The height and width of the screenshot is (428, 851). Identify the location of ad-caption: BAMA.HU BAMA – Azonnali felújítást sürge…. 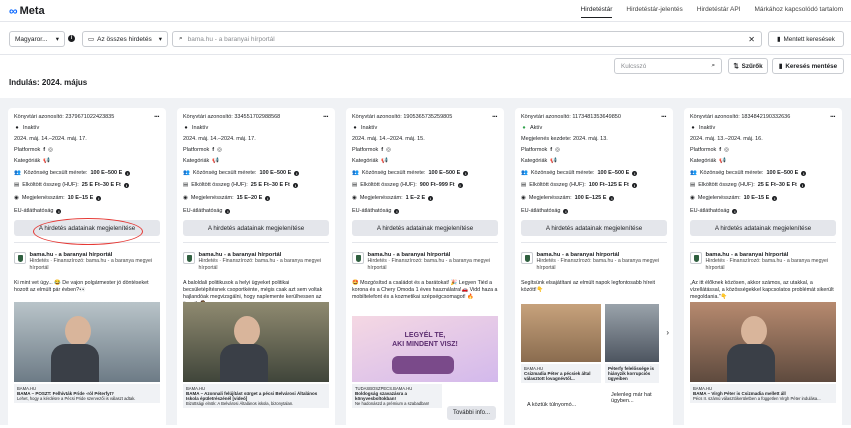
(256, 396).